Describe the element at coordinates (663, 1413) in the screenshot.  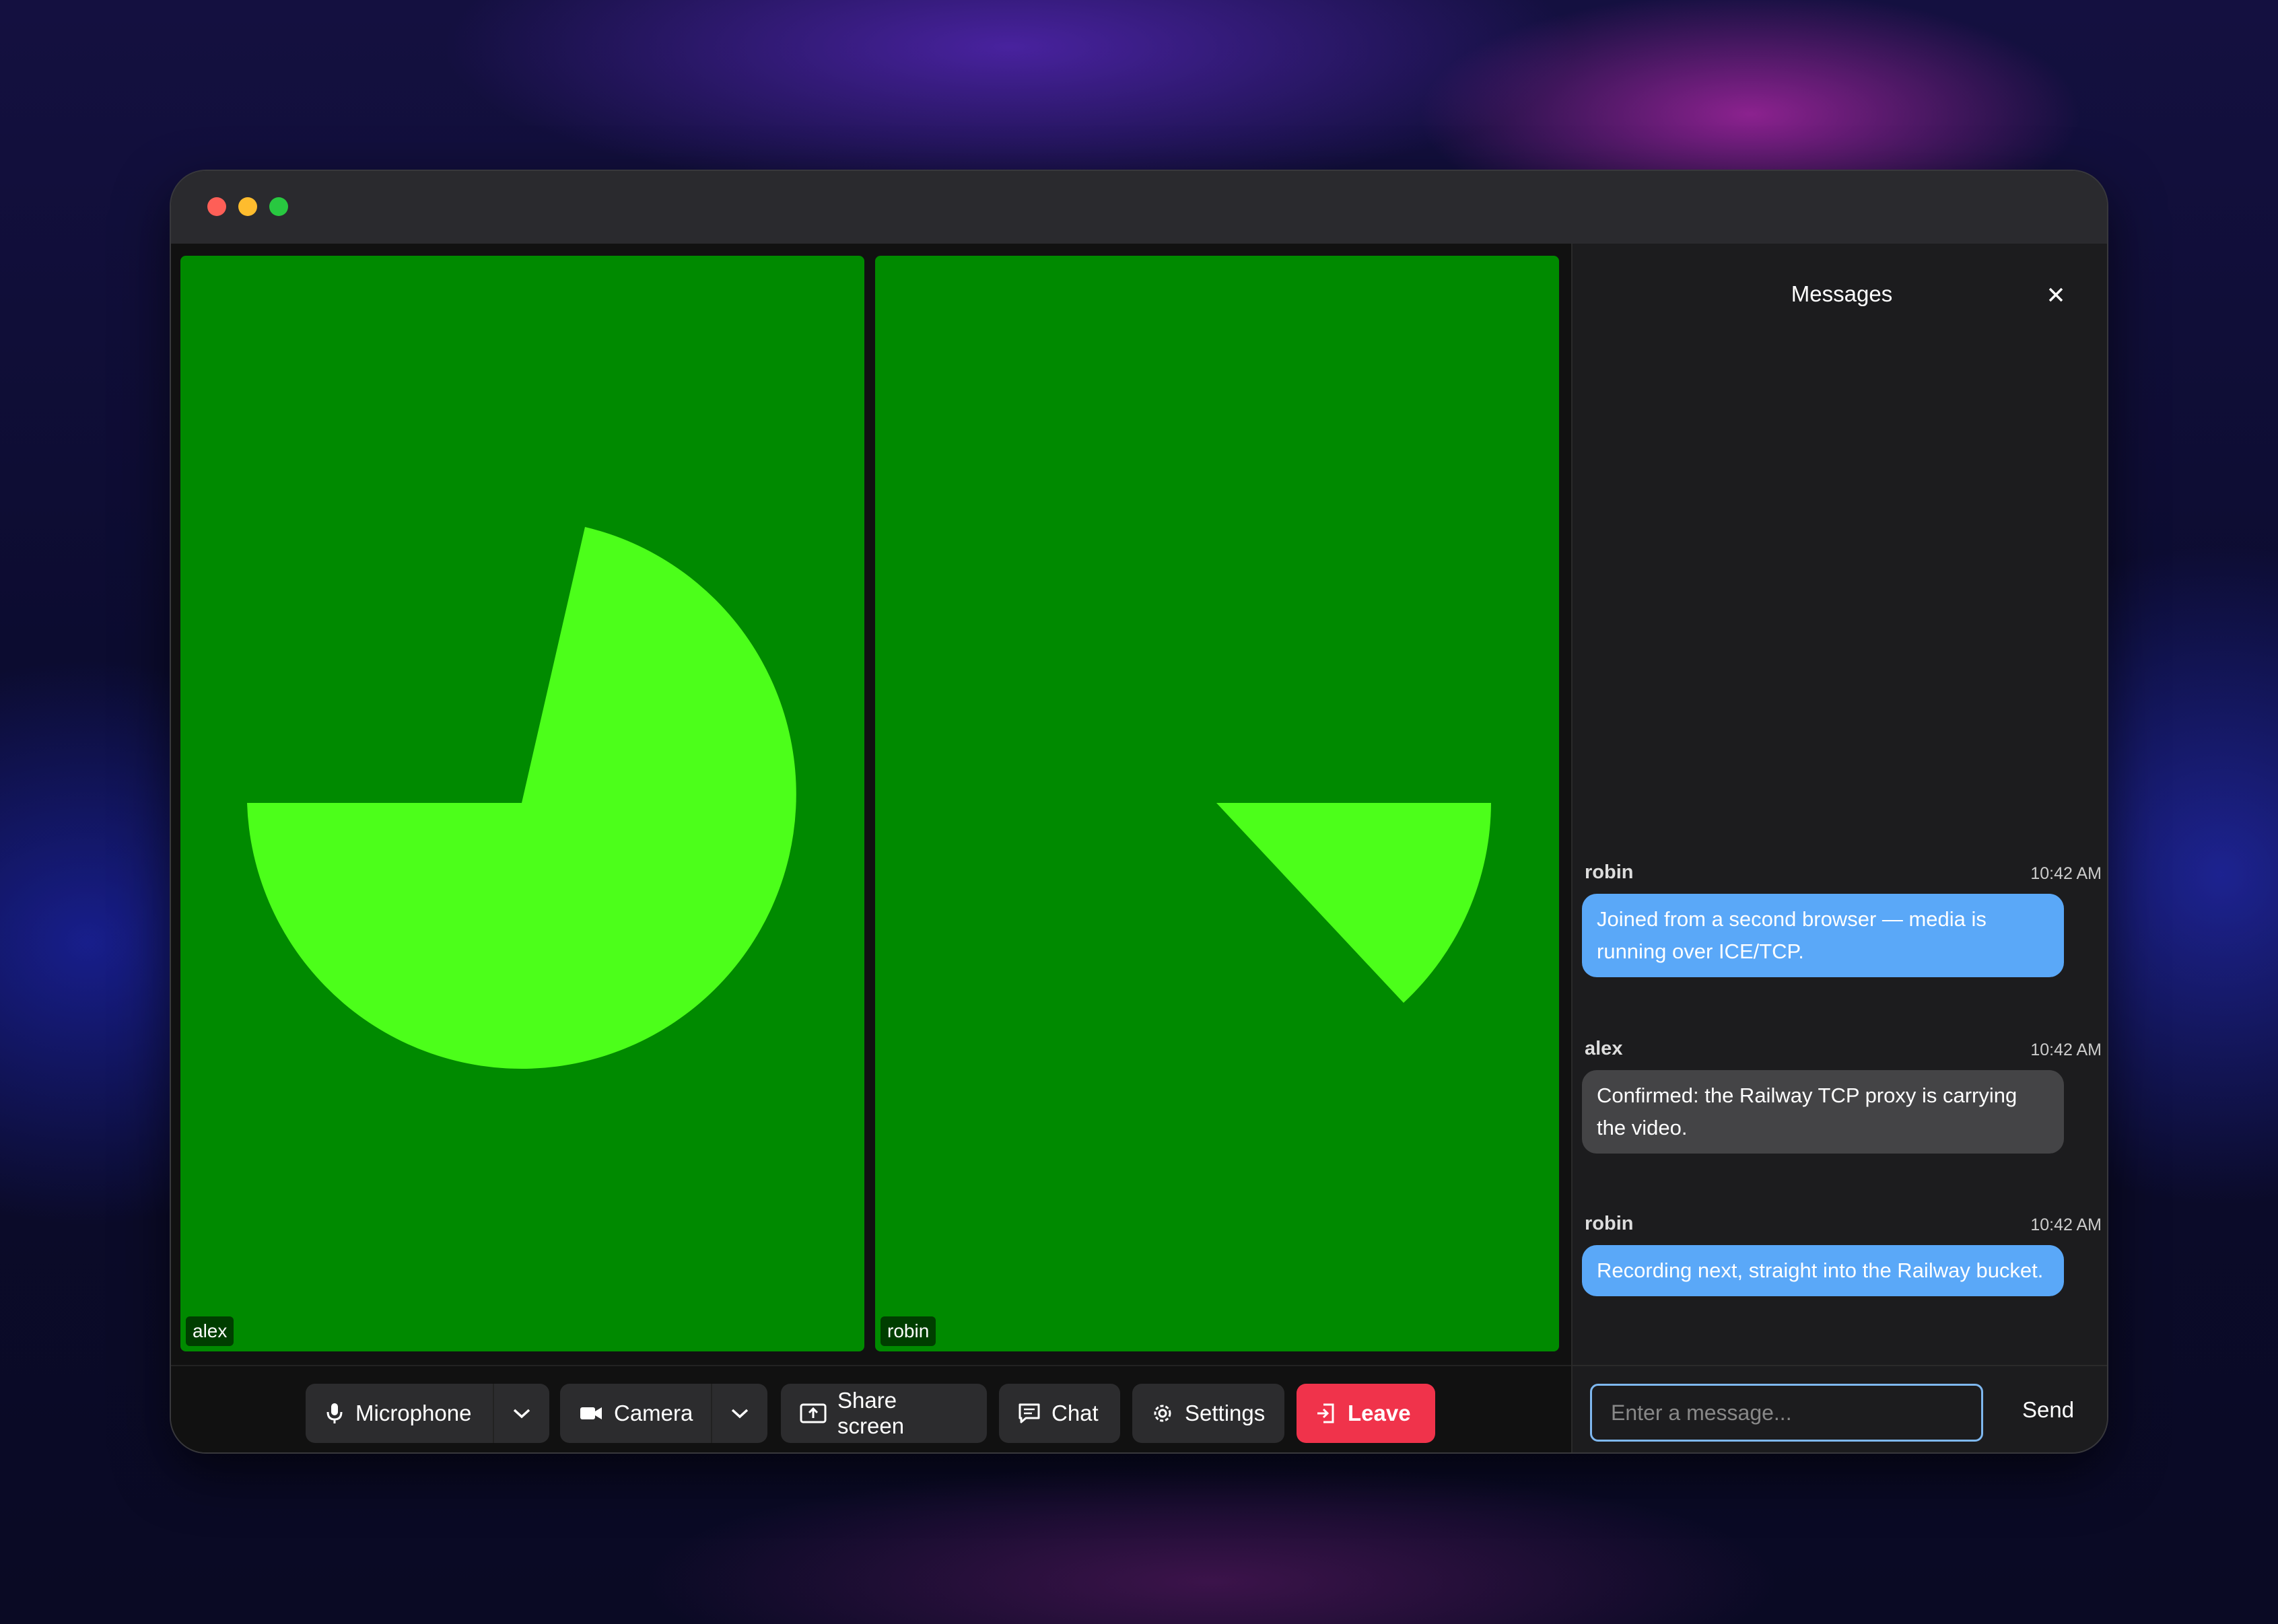
I see `camera-button: Camera` at that location.